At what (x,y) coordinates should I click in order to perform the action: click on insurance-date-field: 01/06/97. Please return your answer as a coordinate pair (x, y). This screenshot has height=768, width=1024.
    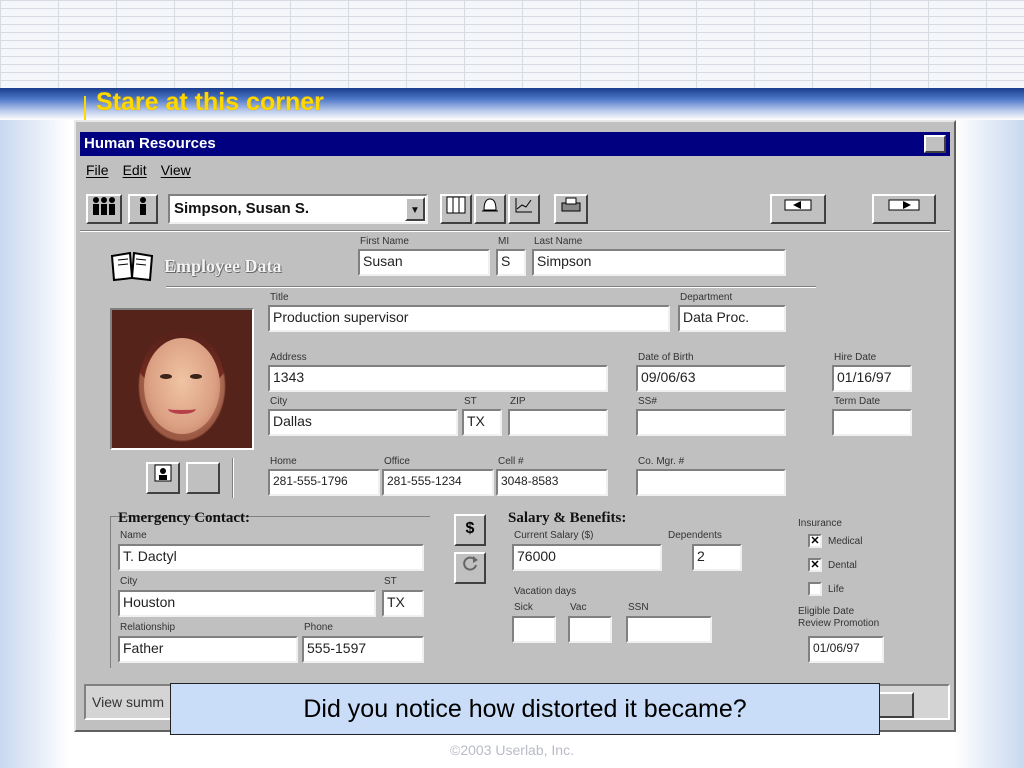
    Looking at the image, I should click on (846, 649).